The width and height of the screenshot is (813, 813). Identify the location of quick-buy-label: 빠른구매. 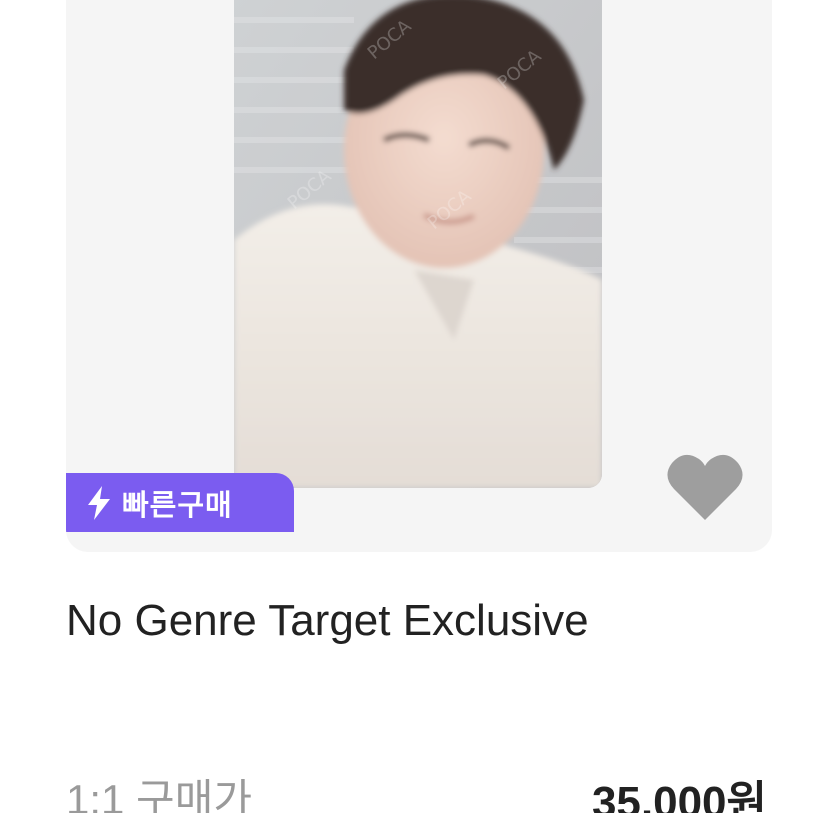
(177, 504).